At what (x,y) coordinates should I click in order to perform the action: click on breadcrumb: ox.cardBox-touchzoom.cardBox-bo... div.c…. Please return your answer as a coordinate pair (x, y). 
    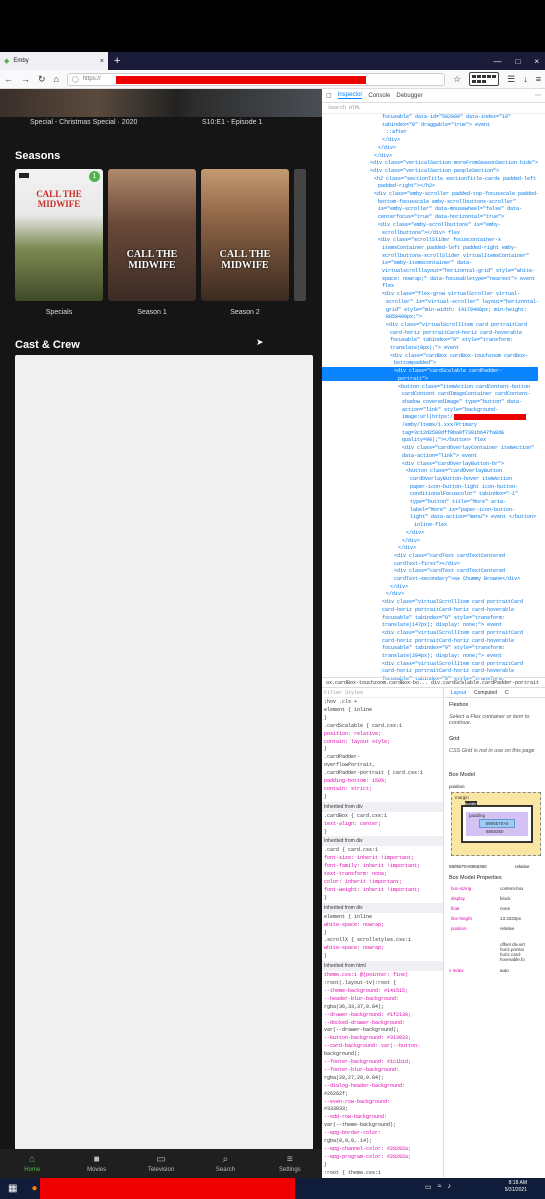
    Looking at the image, I should click on (433, 682).